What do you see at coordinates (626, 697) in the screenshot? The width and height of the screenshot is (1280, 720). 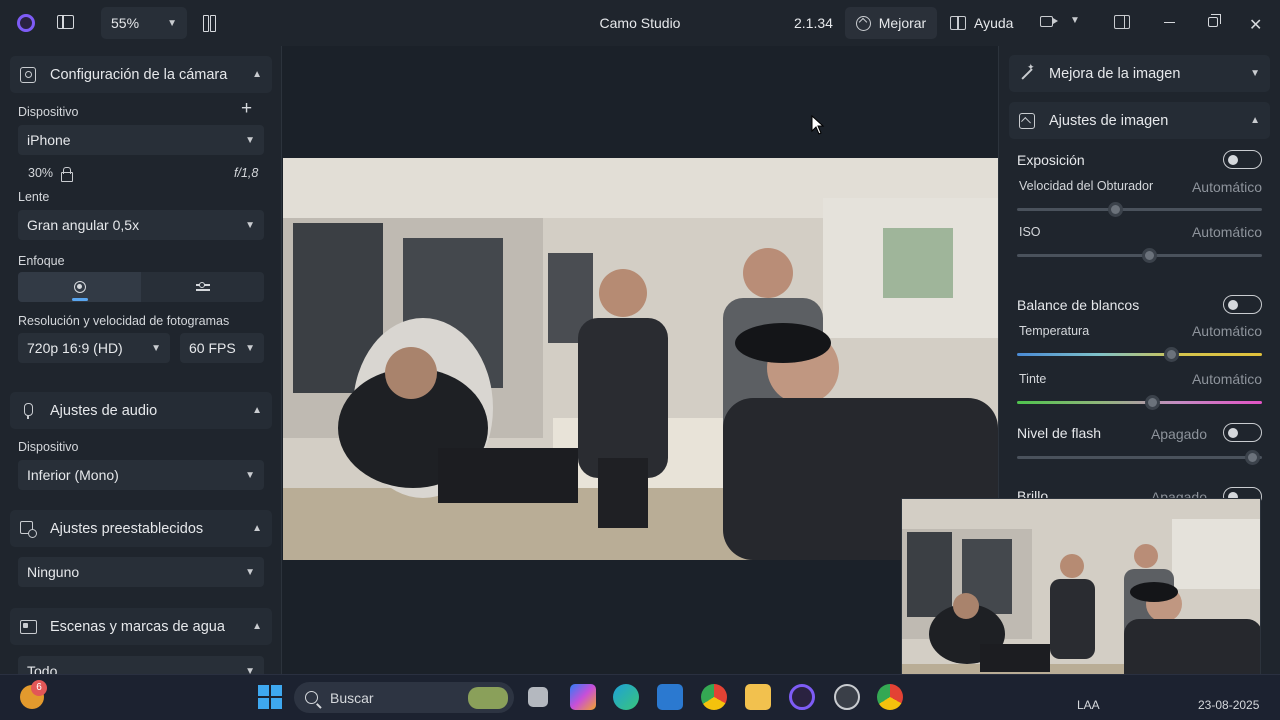 I see `edge-browser-icon` at bounding box center [626, 697].